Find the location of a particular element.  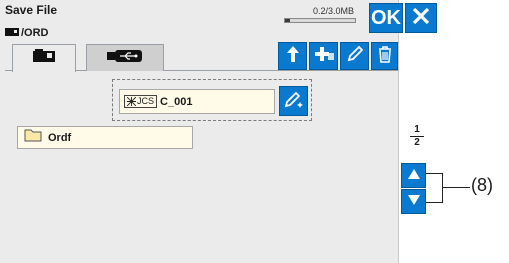

memory-usage-fill is located at coordinates (287, 20).